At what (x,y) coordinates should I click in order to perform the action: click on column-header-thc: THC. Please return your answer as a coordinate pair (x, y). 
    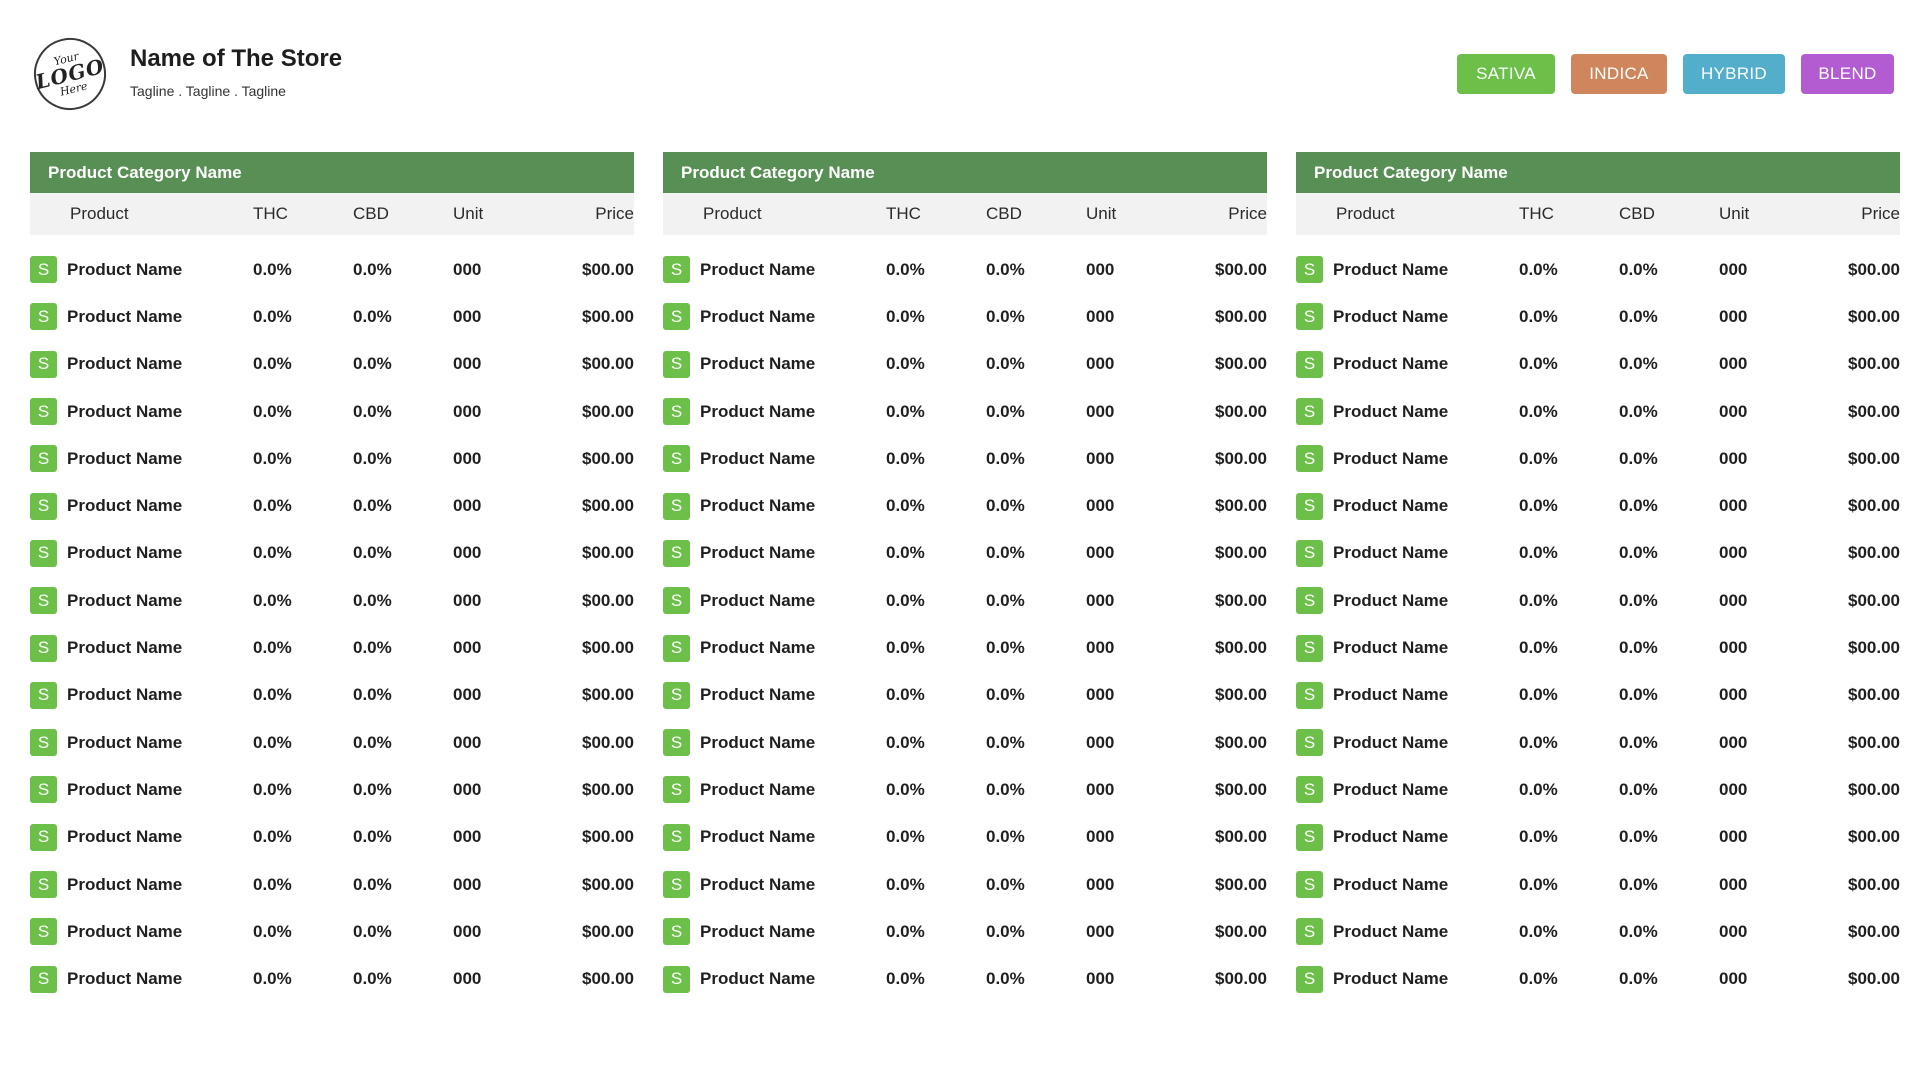
    Looking at the image, I should click on (270, 213).